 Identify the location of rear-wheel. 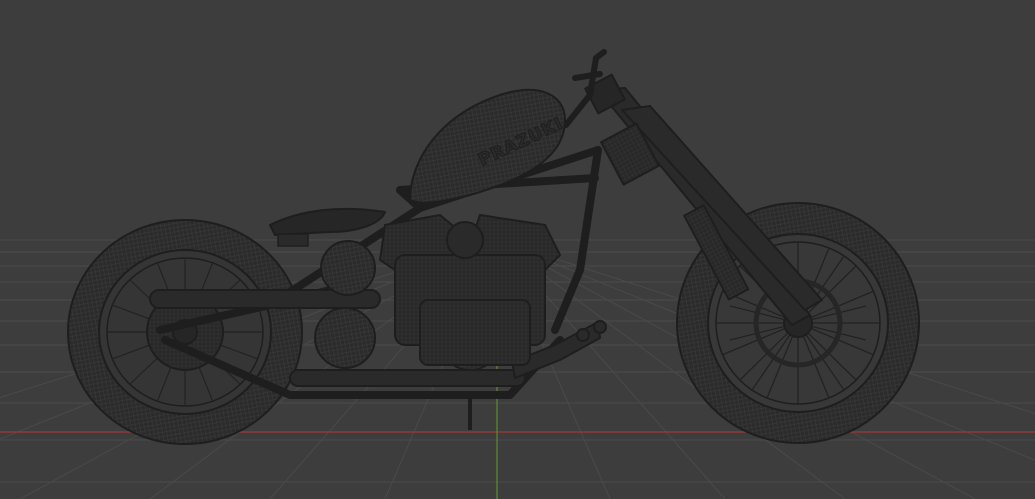
(185, 332).